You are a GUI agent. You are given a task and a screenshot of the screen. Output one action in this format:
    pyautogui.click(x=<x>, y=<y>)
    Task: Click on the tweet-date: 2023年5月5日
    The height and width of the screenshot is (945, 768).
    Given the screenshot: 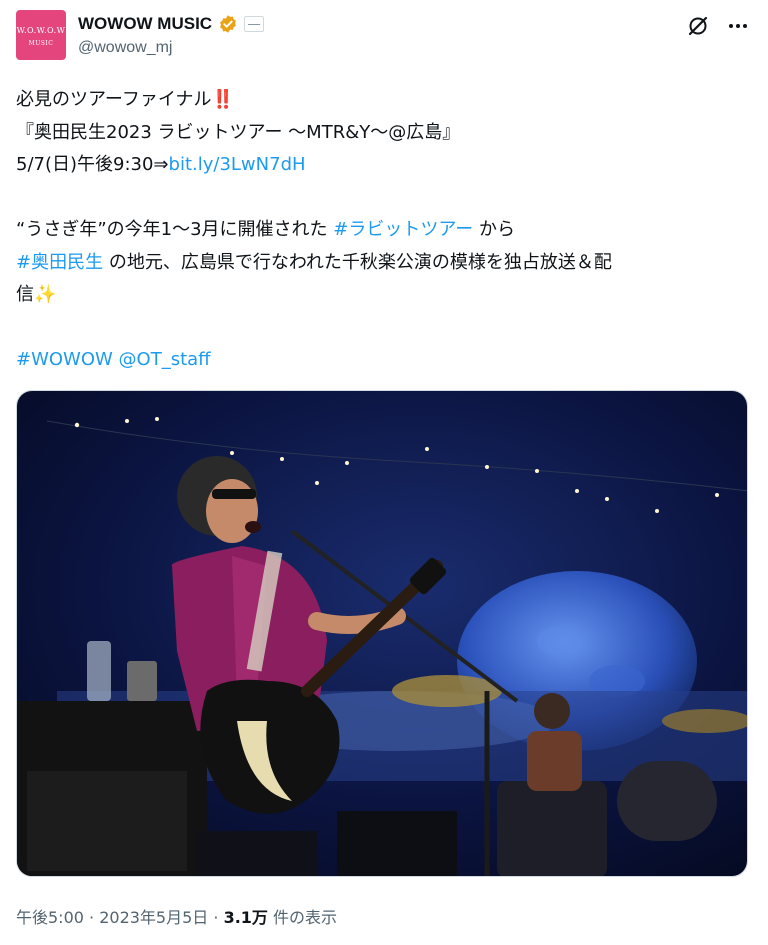 What is the action you would take?
    pyautogui.click(x=153, y=917)
    